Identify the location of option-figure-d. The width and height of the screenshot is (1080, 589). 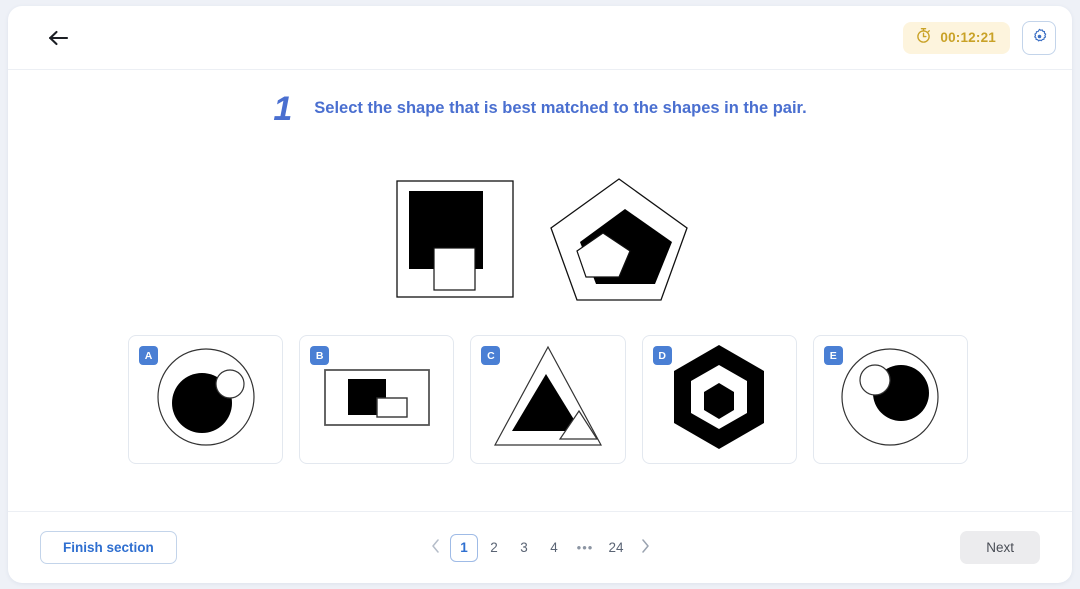
(719, 399).